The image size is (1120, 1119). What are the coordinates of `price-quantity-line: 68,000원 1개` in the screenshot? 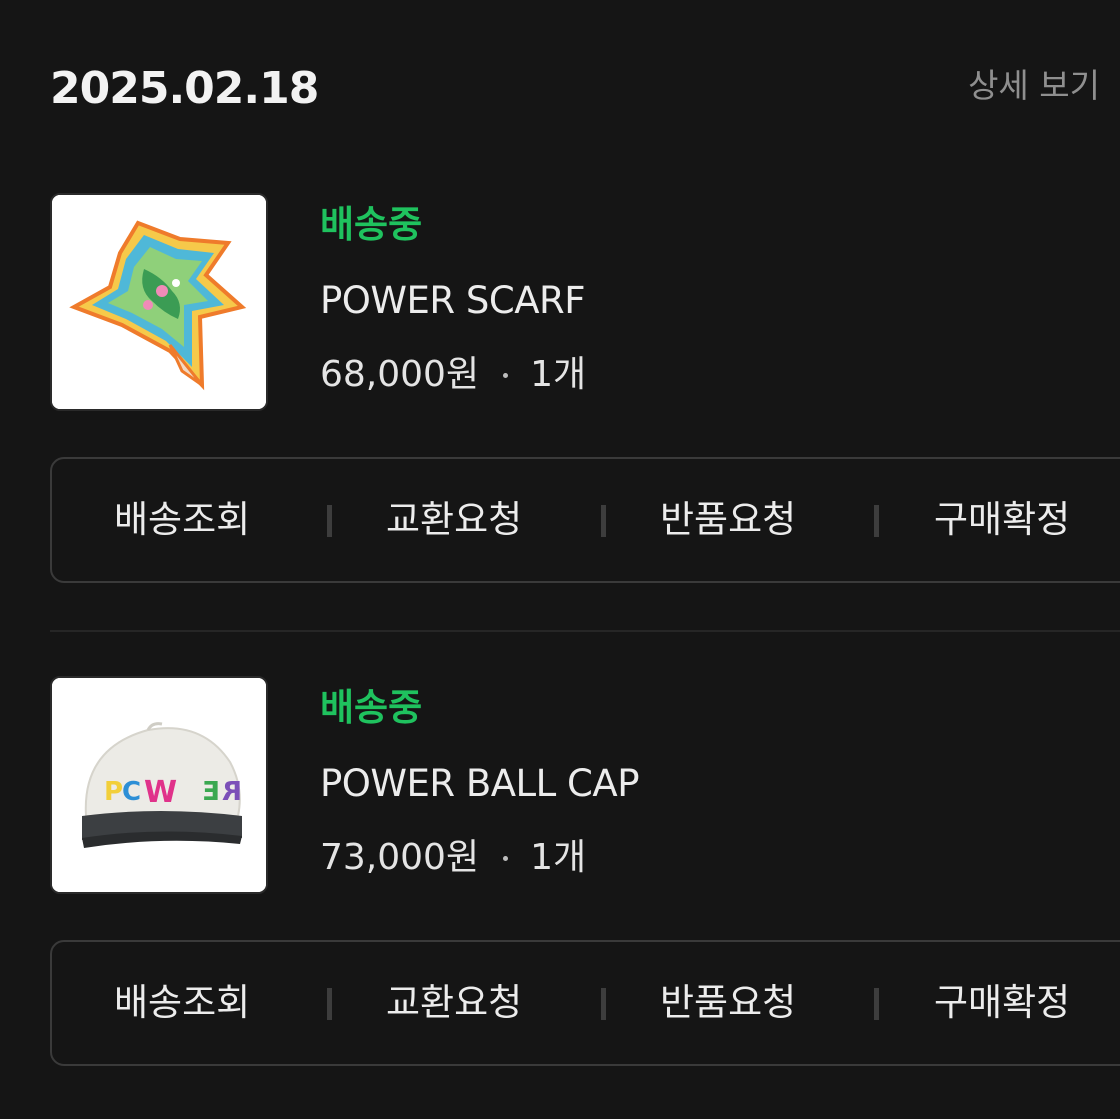 It's located at (453, 375).